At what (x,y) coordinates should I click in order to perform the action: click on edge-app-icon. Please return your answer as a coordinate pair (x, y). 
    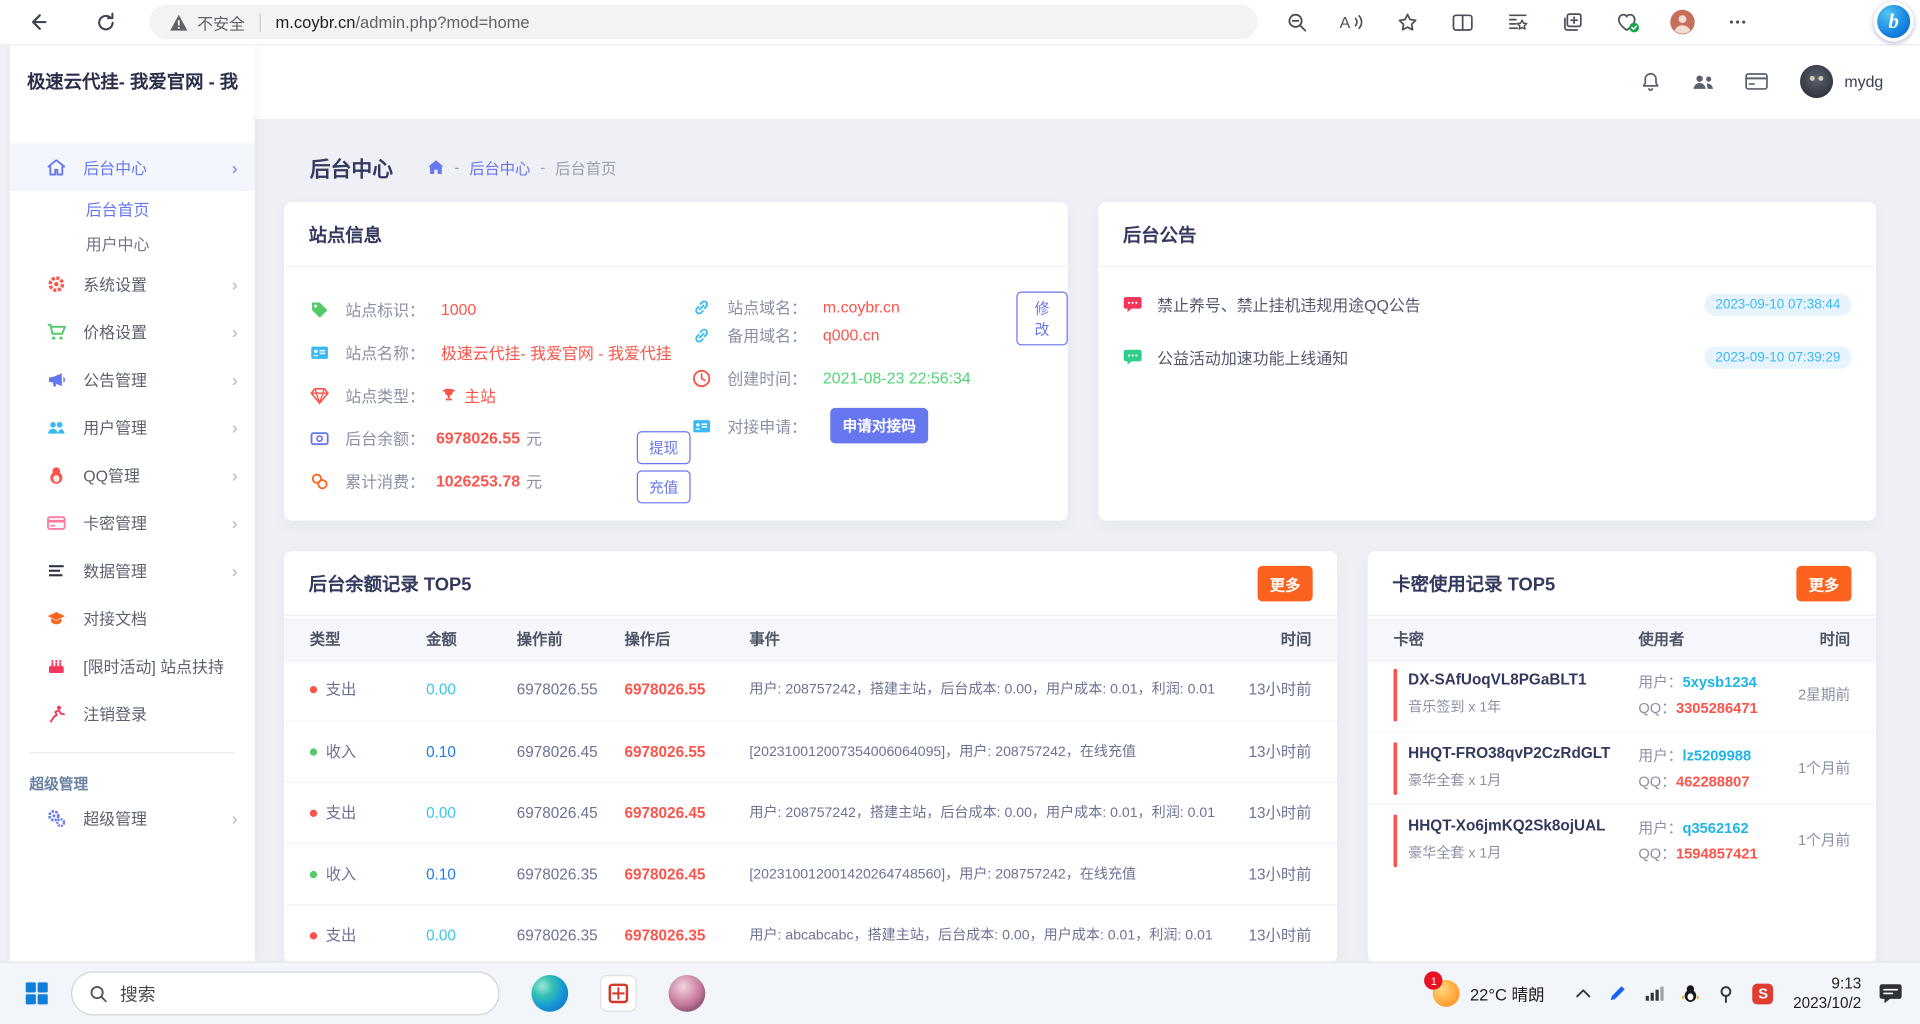
    Looking at the image, I should click on (550, 993).